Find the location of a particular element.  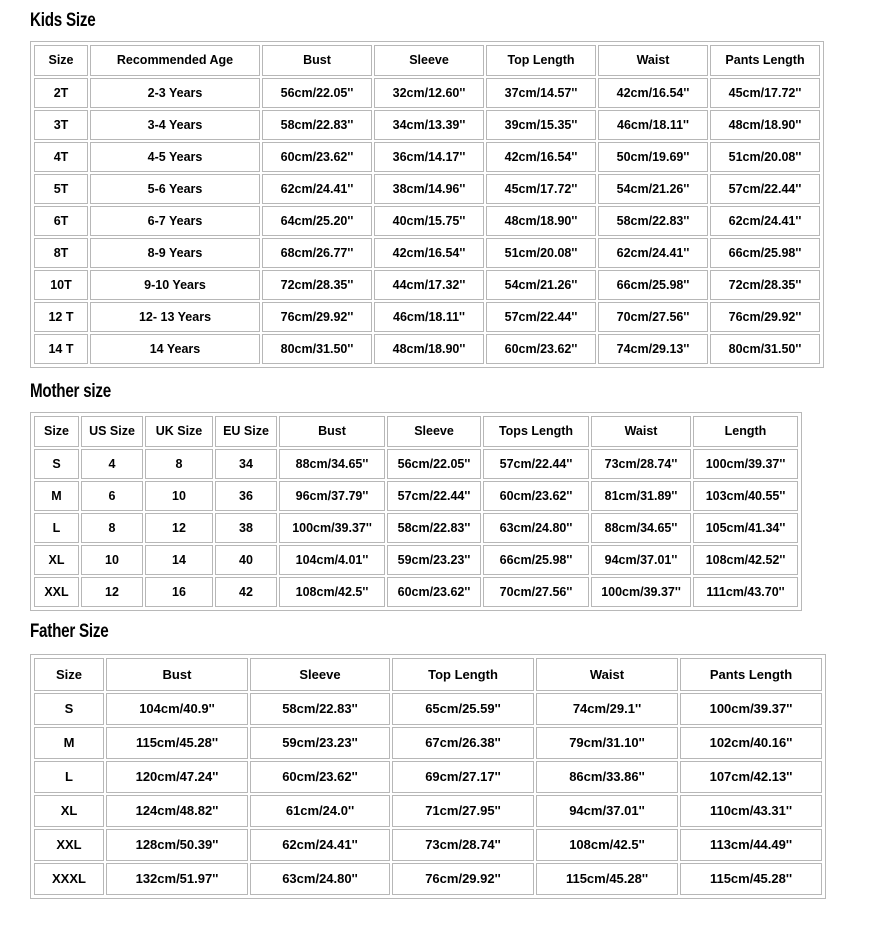

column-header-top-length: Top Length is located at coordinates (541, 60).